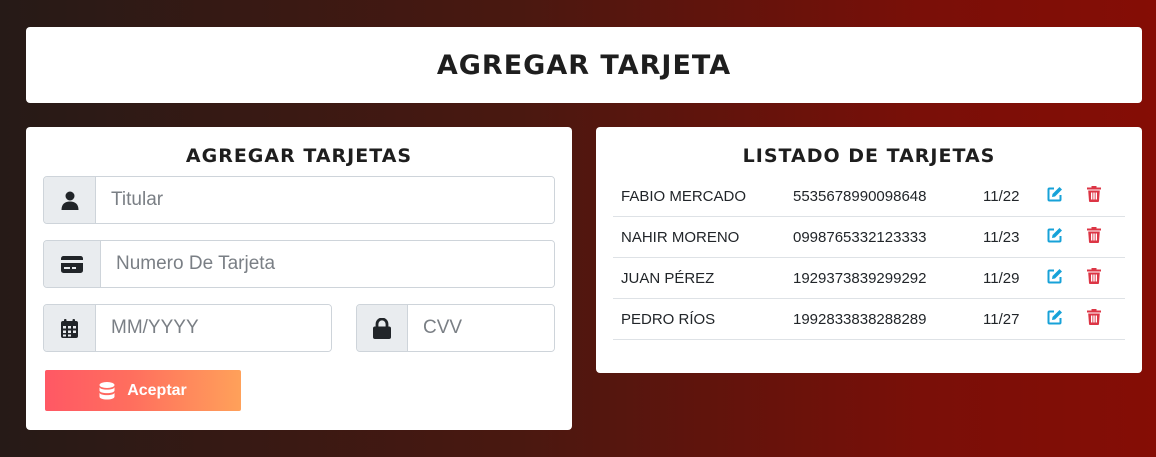 The image size is (1156, 457). Describe the element at coordinates (703, 196) in the screenshot. I see `card-holder-cell: FABIO MERCADO` at that location.